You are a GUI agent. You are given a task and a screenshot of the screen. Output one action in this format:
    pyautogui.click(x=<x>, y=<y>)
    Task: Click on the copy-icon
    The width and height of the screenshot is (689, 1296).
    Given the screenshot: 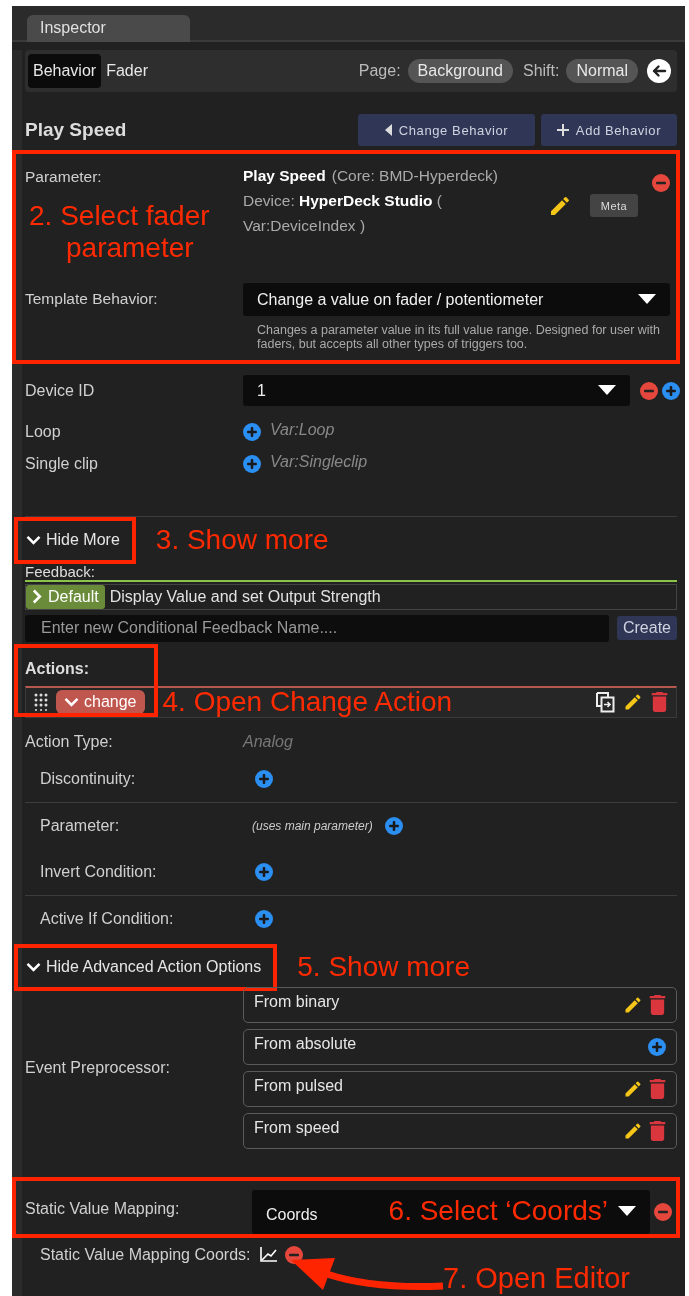 What is the action you would take?
    pyautogui.click(x=605, y=702)
    